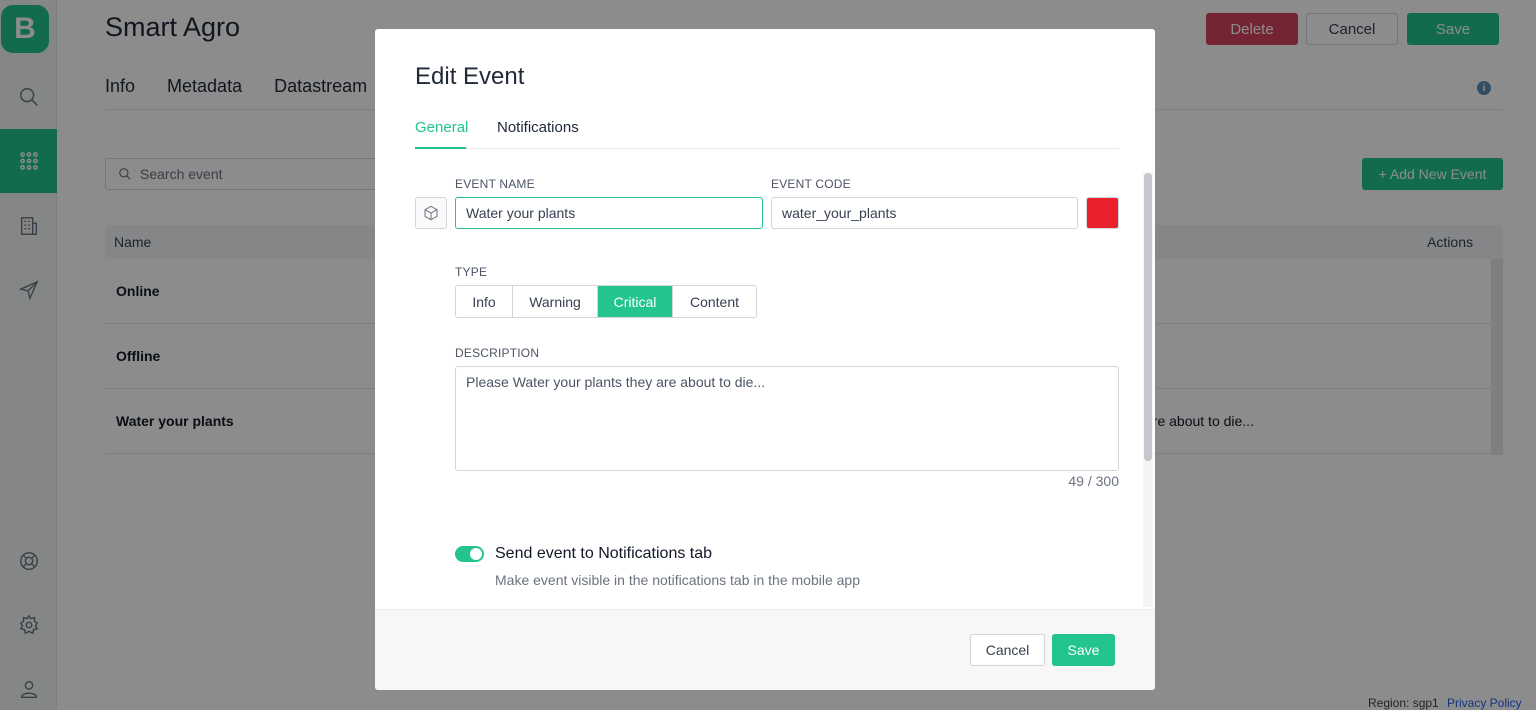 The image size is (1536, 710). I want to click on char-counter: 49 / 300, so click(1093, 481).